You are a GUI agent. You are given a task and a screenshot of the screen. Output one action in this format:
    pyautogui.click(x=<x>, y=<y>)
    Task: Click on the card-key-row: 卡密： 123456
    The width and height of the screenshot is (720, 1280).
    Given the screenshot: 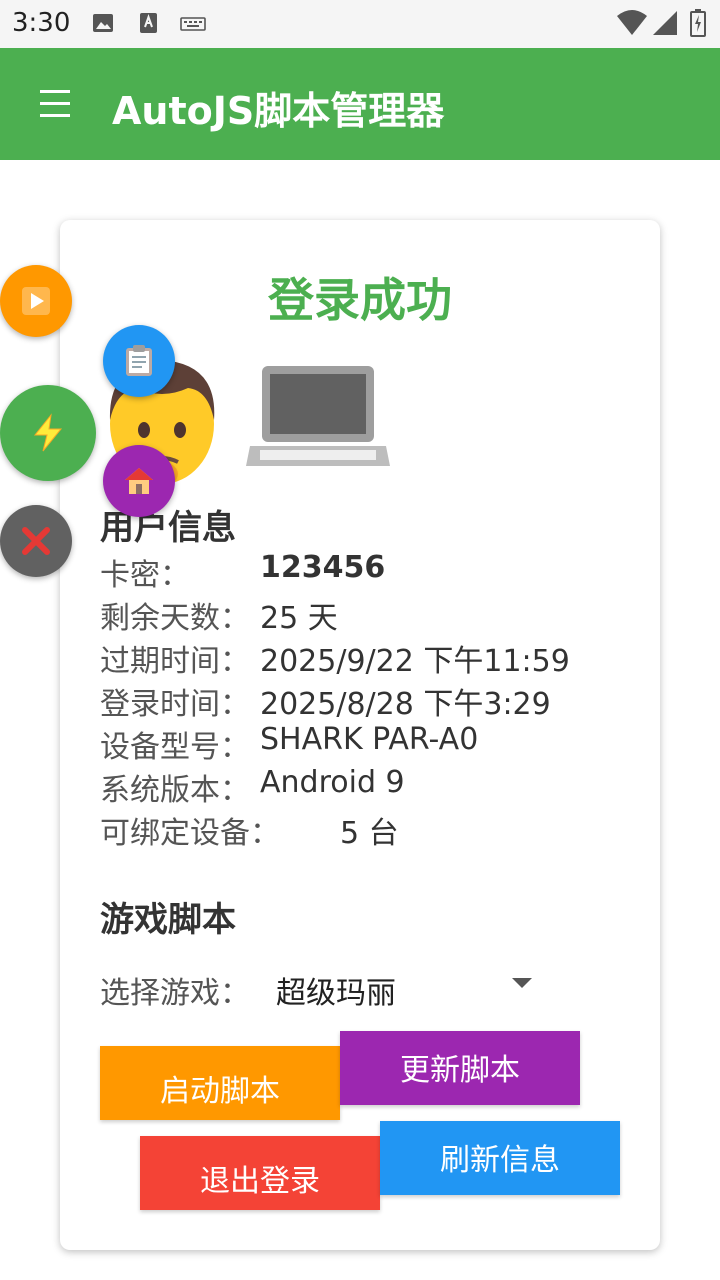 What is the action you would take?
    pyautogui.click(x=242, y=572)
    